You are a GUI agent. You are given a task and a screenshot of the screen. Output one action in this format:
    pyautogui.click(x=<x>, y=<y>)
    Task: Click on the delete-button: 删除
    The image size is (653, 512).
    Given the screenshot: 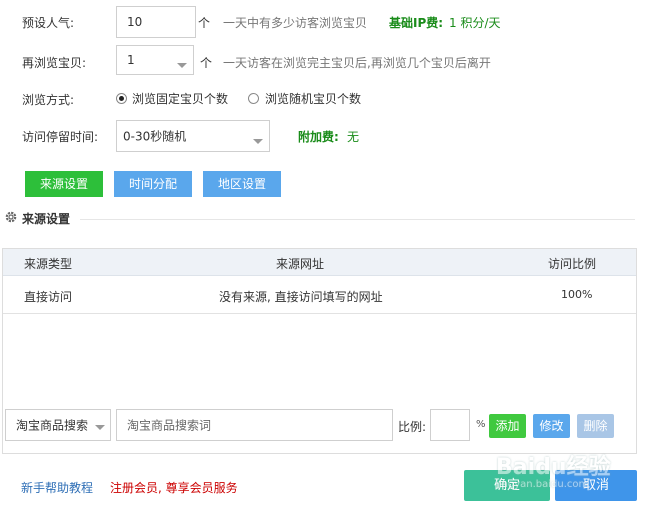 What is the action you would take?
    pyautogui.click(x=595, y=426)
    